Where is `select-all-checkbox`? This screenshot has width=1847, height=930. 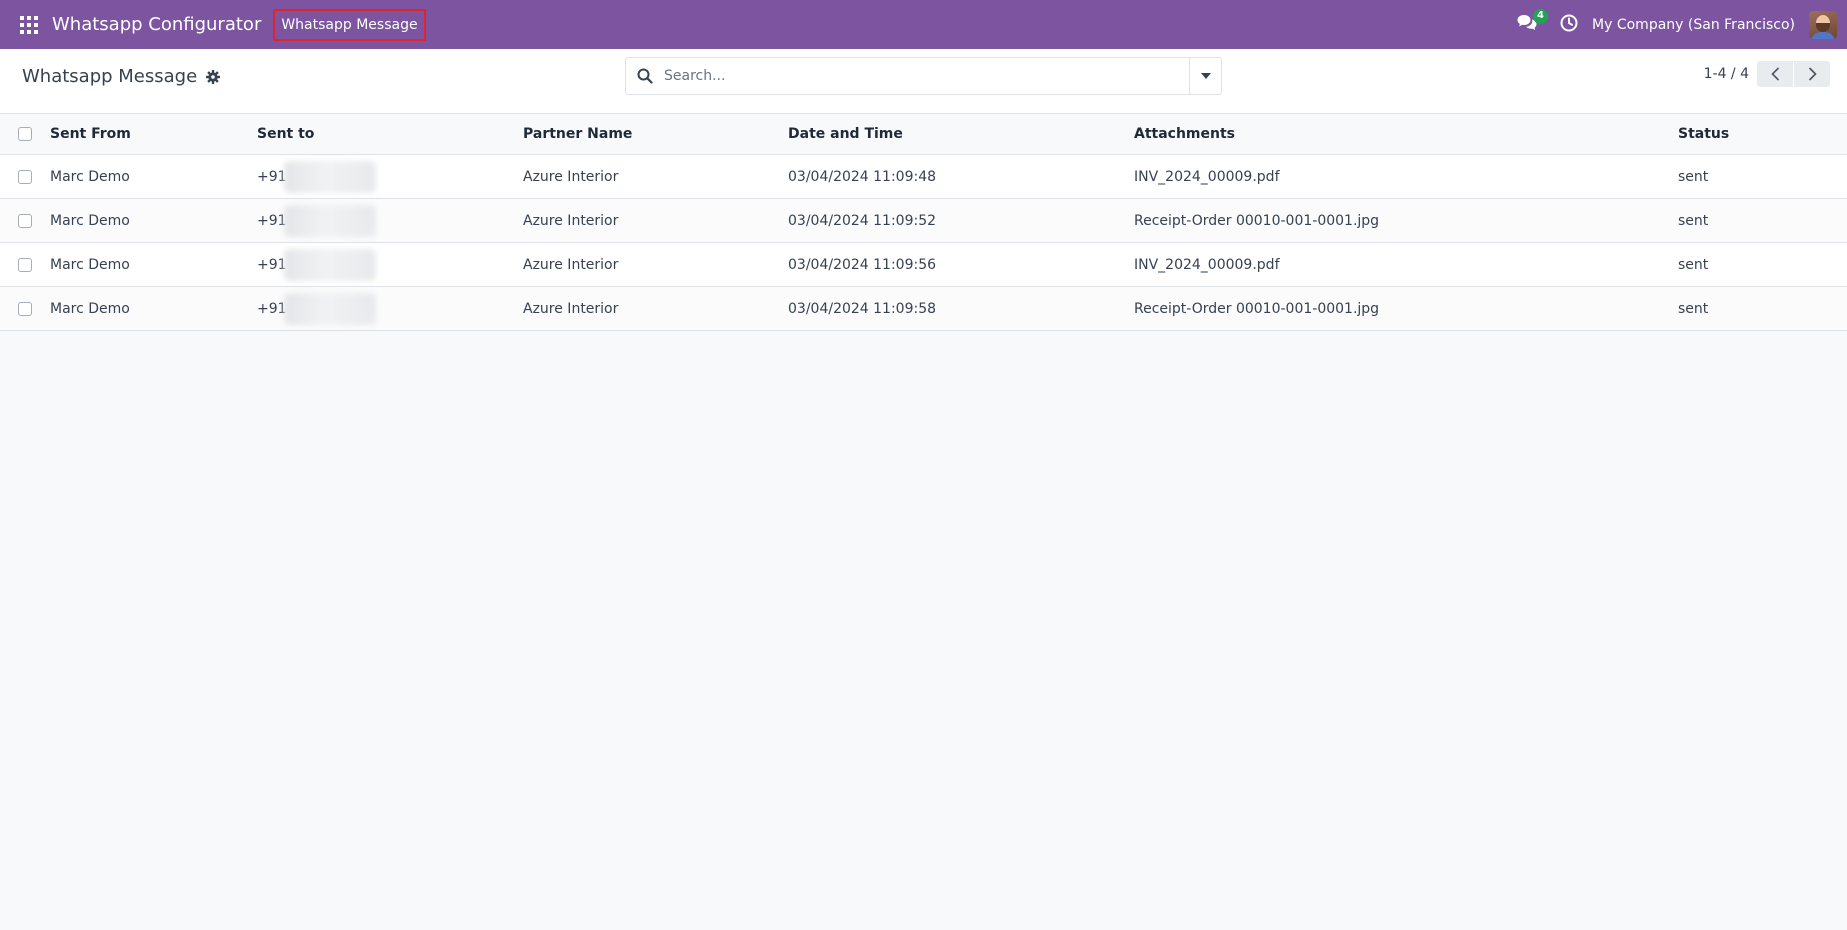
select-all-checkbox is located at coordinates (25, 134).